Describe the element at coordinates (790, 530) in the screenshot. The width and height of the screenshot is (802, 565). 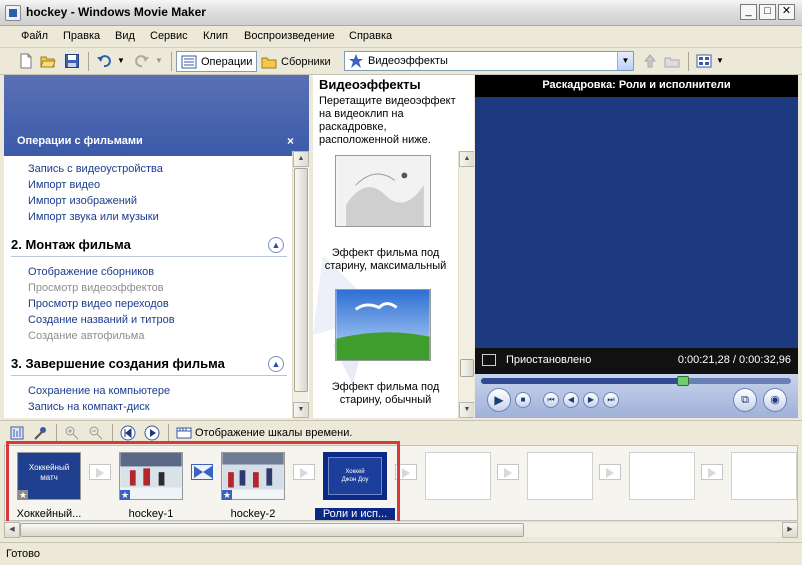
I see `scroll-right-arrow: ▶` at that location.